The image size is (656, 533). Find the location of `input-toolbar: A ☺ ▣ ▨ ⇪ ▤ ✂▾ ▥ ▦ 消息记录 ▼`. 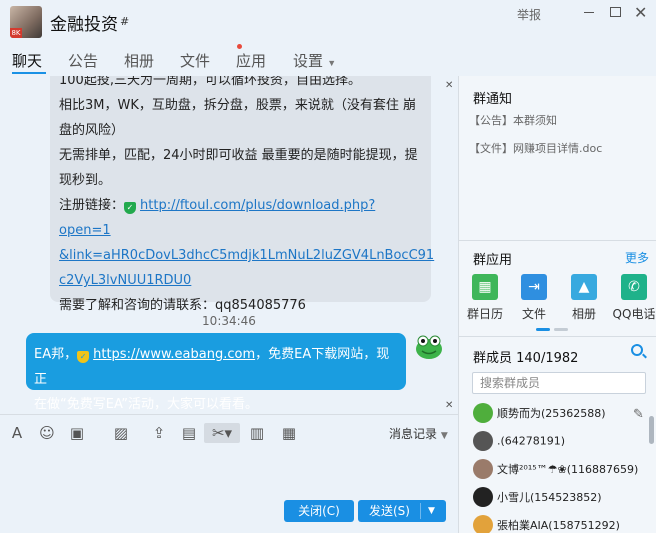

input-toolbar: A ☺ ▣ ▨ ⇪ ▤ ✂▾ ▥ ▦ 消息记录 ▼ is located at coordinates (229, 432).